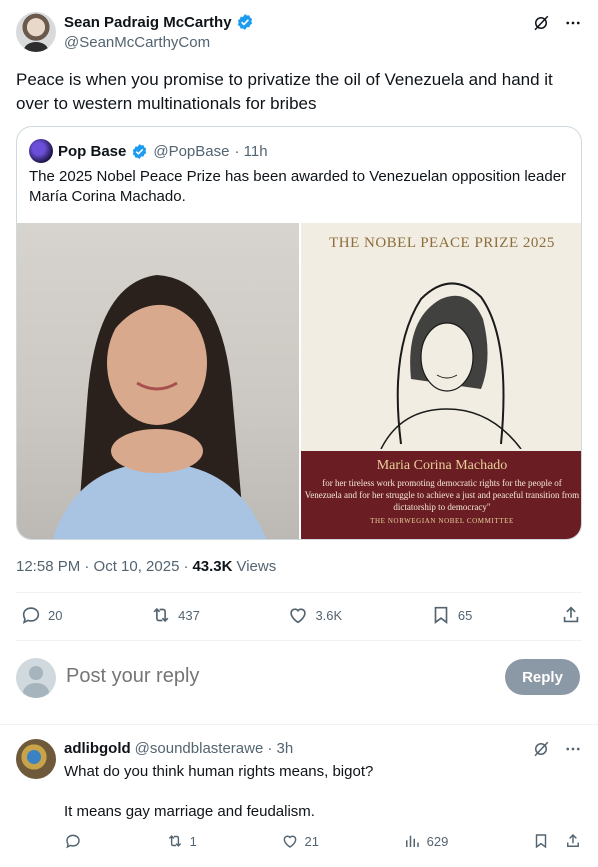 This screenshot has height=867, width=598. What do you see at coordinates (311, 841) in the screenshot?
I see `reply-like-count: 21` at bounding box center [311, 841].